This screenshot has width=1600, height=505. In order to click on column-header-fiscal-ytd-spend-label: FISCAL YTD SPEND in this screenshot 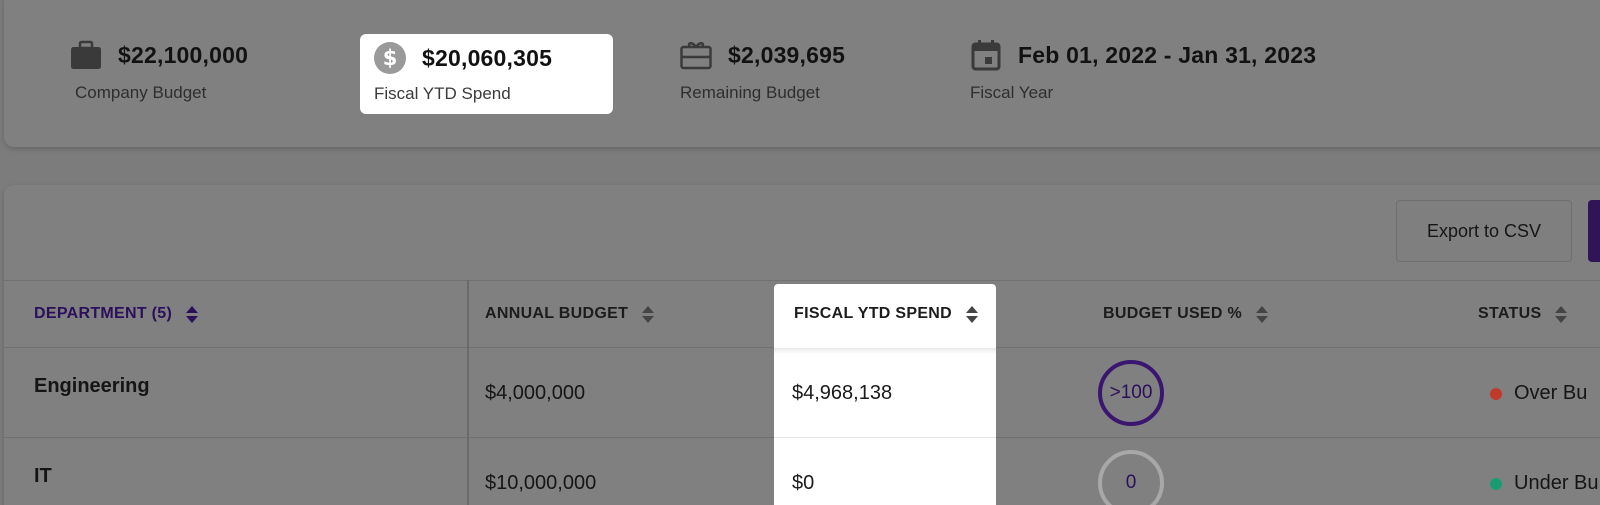, I will do `click(873, 313)`.